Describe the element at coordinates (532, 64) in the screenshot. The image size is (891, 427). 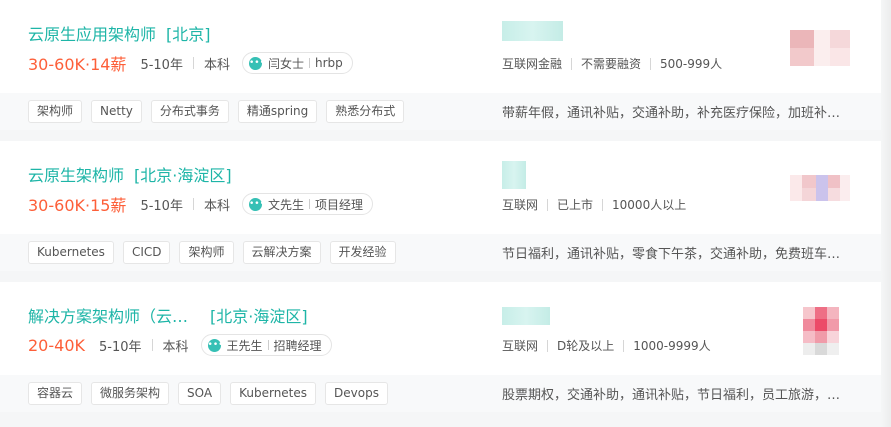
I see `company-industry: 互联网金融` at that location.